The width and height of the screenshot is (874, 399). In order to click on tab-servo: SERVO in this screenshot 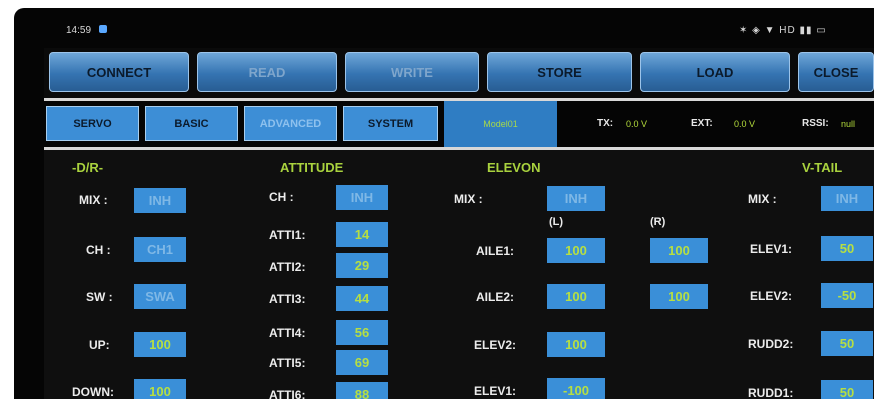, I will do `click(92, 123)`.